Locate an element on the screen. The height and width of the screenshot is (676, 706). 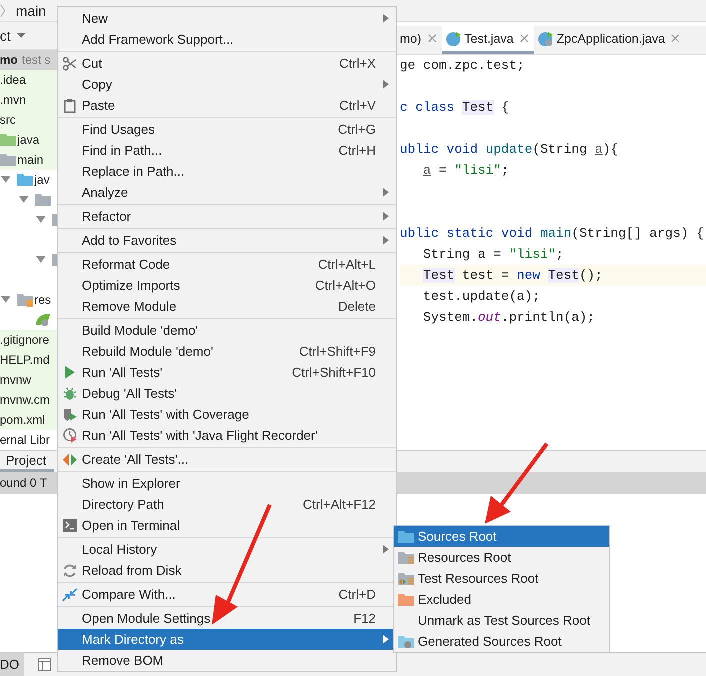
menu-item: Directory Path Ctrl+Alt+F12 is located at coordinates (227, 504).